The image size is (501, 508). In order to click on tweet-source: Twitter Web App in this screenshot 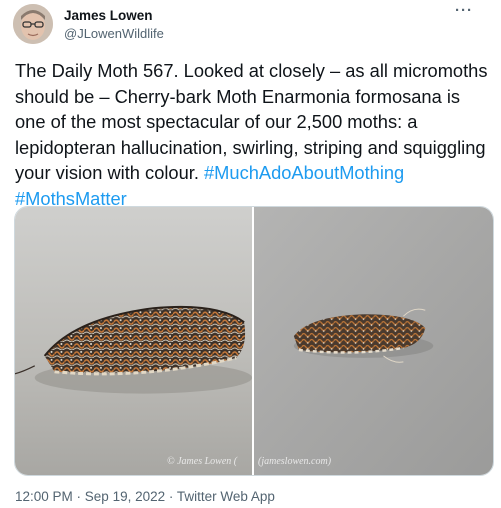, I will do `click(226, 496)`.